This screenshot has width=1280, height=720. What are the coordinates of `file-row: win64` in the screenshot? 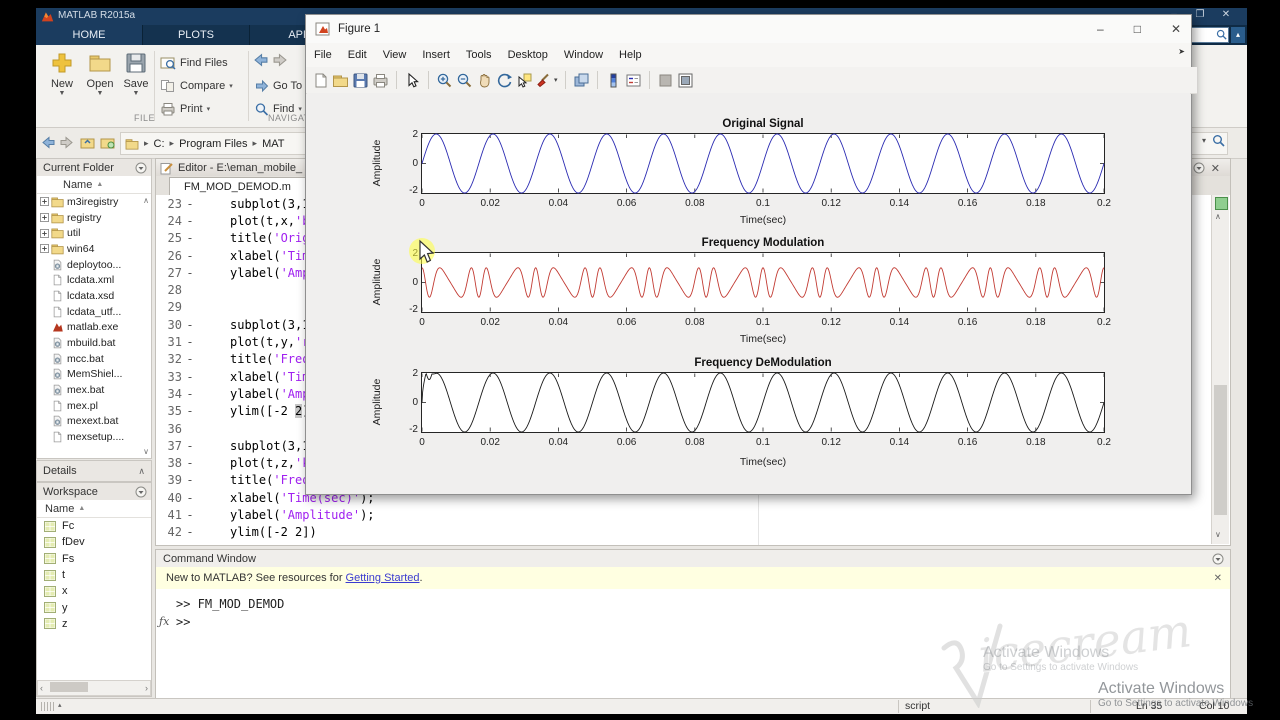 It's located at (94, 249).